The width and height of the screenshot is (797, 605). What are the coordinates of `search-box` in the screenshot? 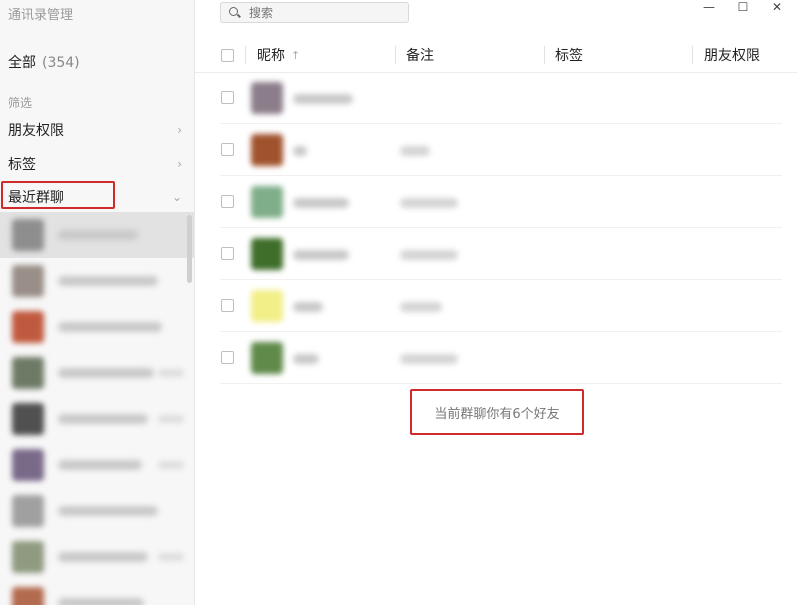 It's located at (314, 12).